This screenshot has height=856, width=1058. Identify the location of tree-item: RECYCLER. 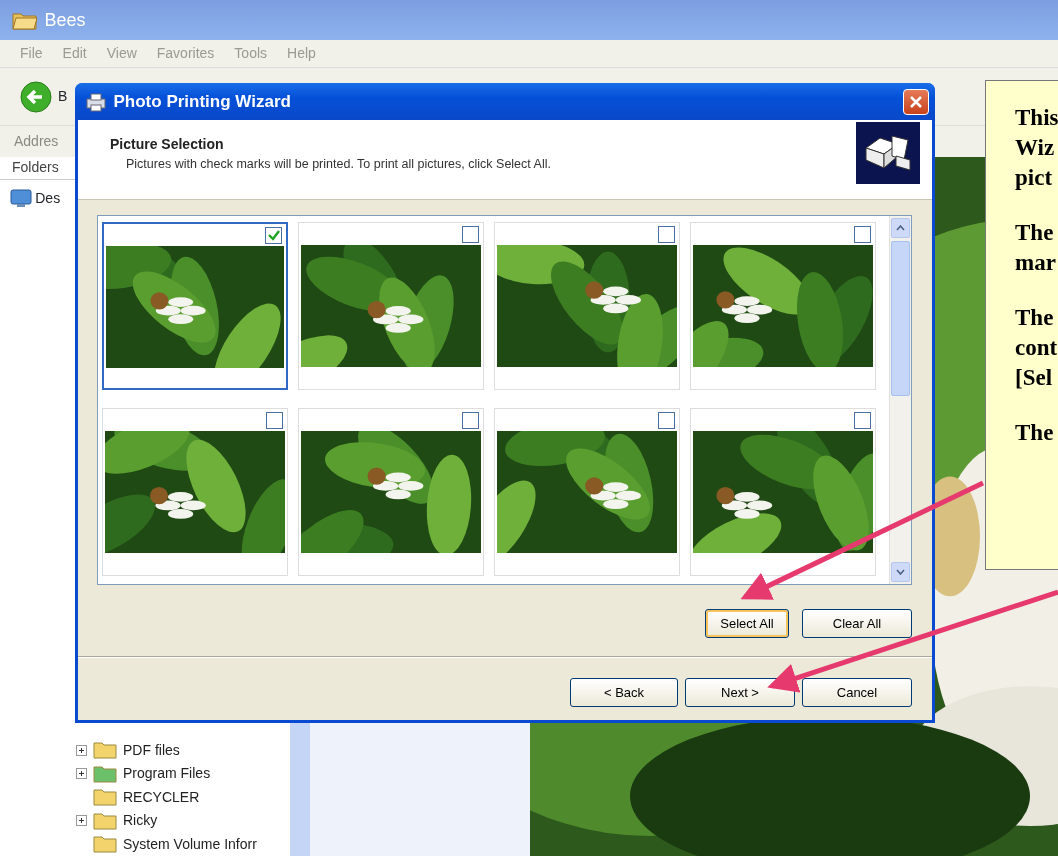
(161, 797).